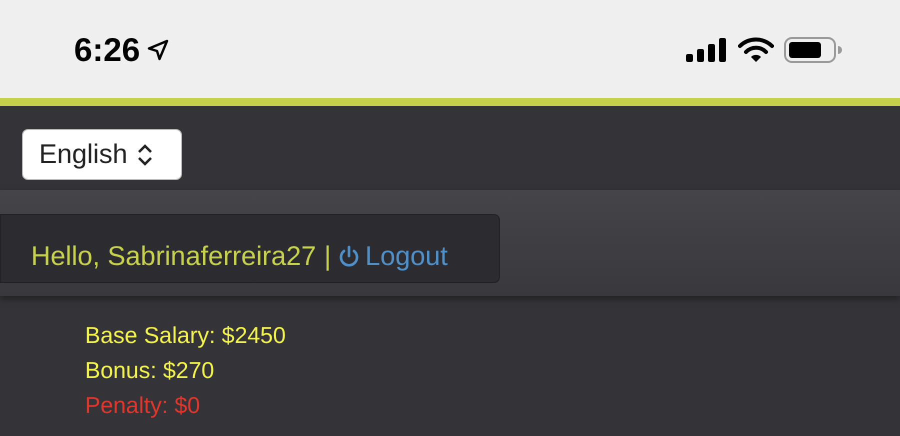  Describe the element at coordinates (107, 50) in the screenshot. I see `clock-time: 6:26` at that location.